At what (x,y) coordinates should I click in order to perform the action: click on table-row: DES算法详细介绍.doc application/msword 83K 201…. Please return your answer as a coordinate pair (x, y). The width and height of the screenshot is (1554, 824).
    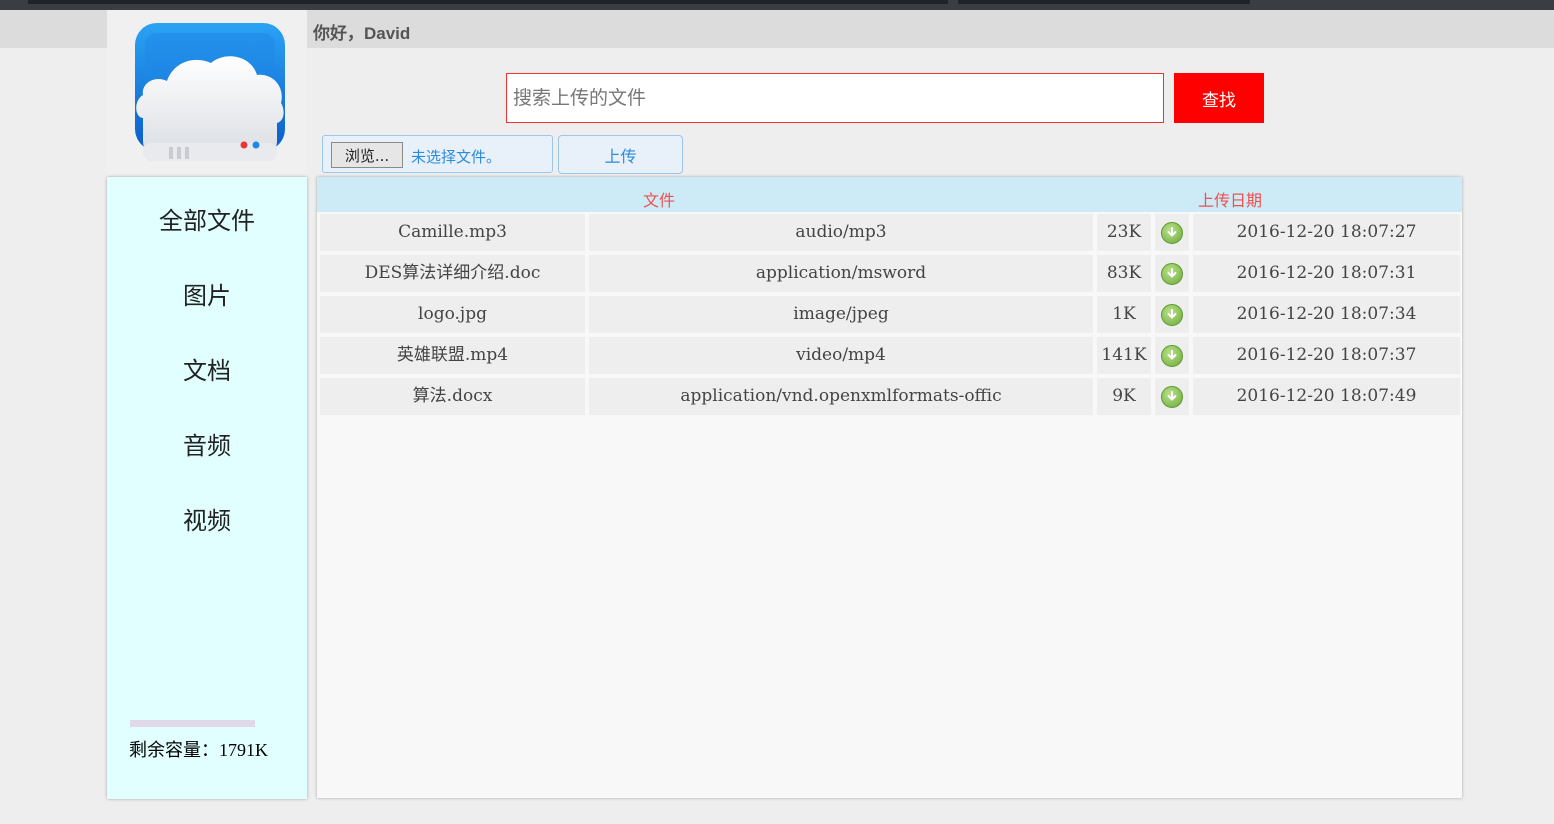
    Looking at the image, I should click on (889, 273).